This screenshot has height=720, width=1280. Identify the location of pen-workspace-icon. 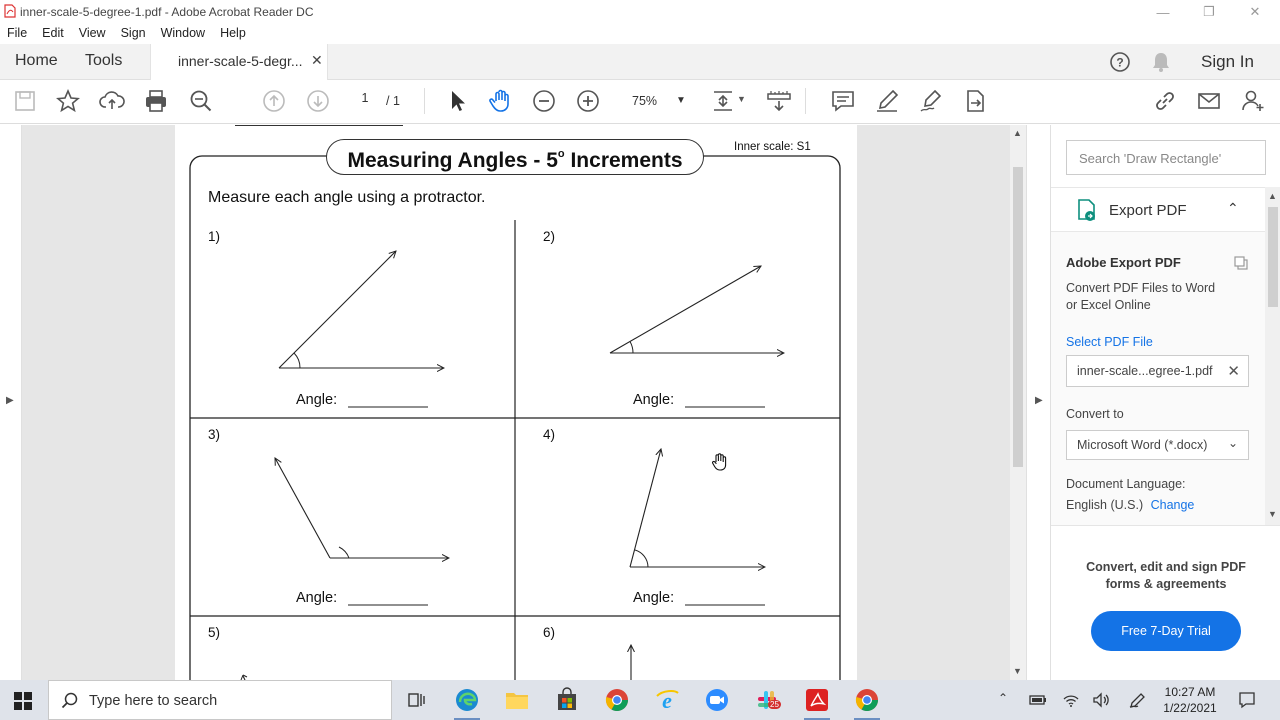
(1137, 700).